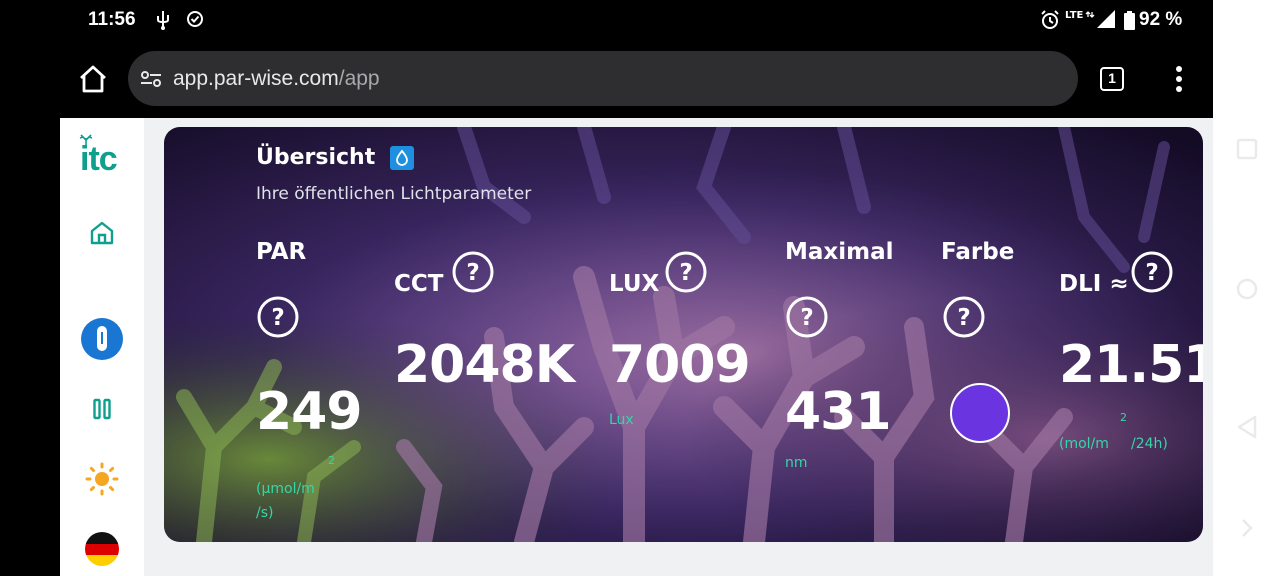 The image size is (1280, 576). I want to click on water-drop-icon, so click(402, 158).